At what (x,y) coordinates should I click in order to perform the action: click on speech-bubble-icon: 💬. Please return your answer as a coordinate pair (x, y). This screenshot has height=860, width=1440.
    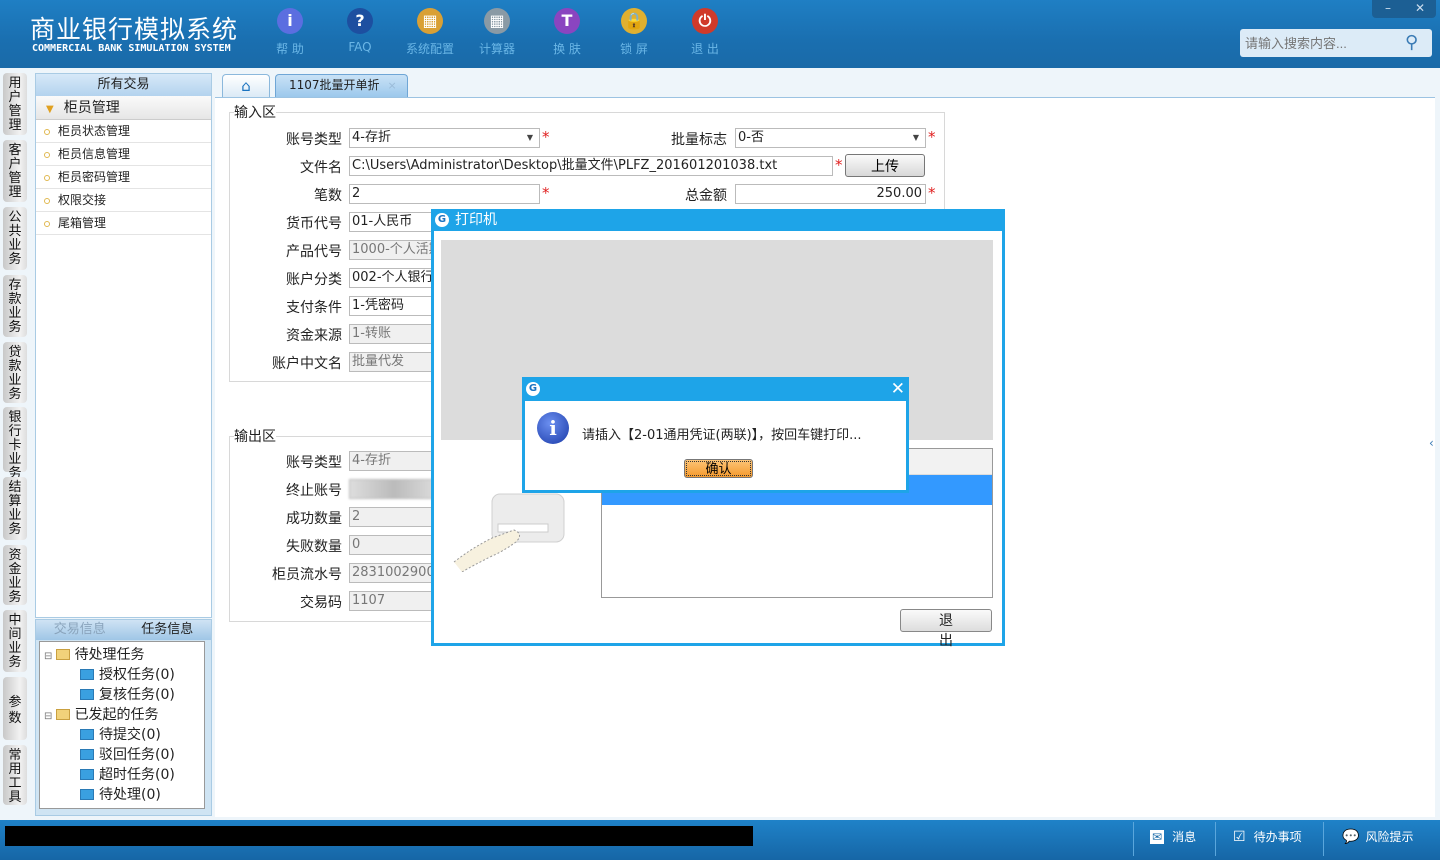
    Looking at the image, I should click on (1351, 837).